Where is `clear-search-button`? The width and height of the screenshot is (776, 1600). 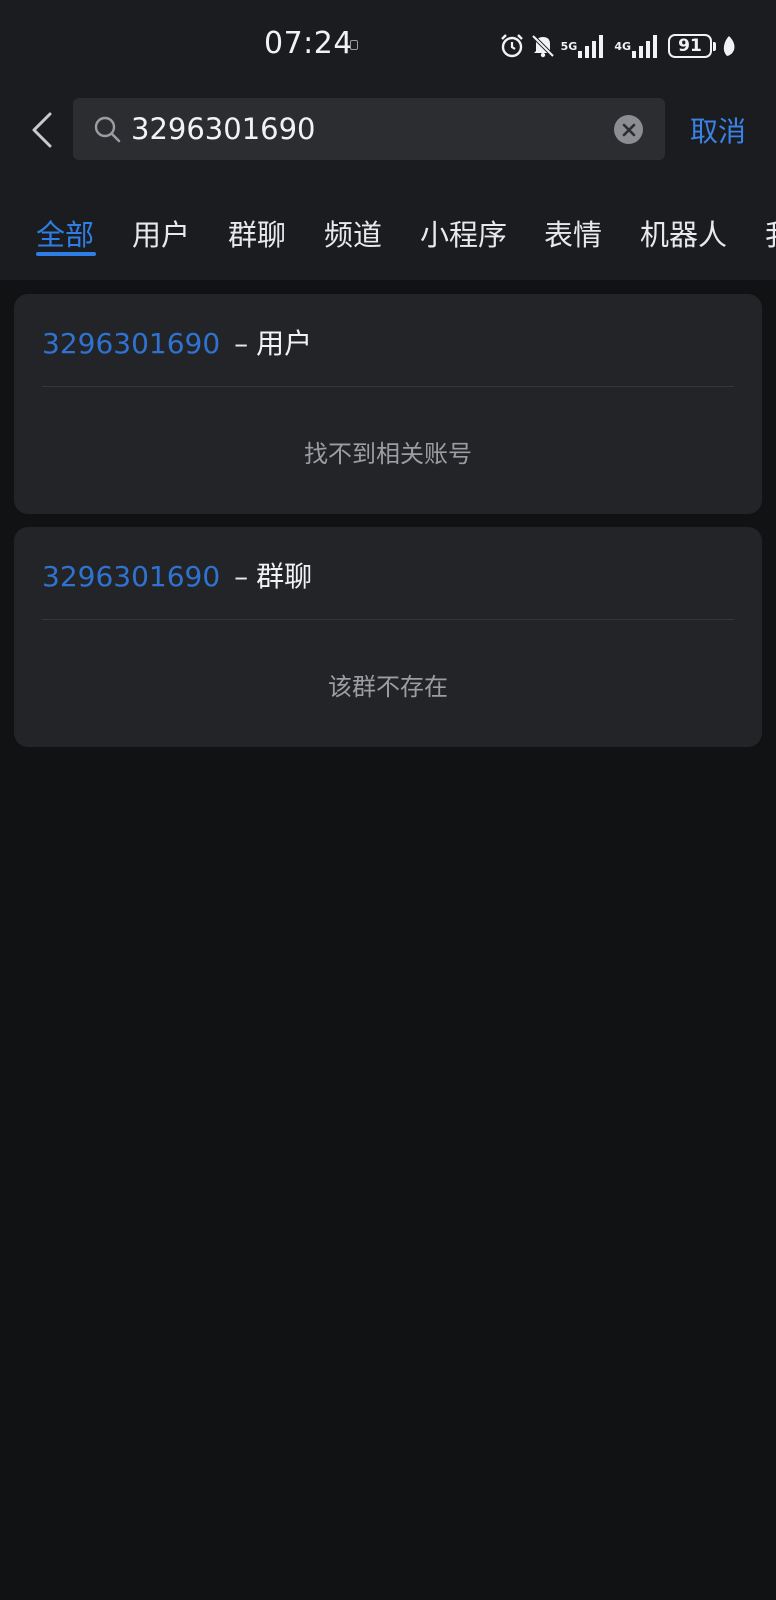
clear-search-button is located at coordinates (628, 129).